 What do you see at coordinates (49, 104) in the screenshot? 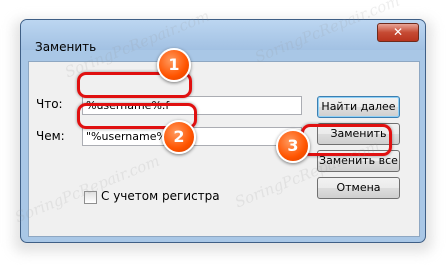
I see `find-label: Что:` at bounding box center [49, 104].